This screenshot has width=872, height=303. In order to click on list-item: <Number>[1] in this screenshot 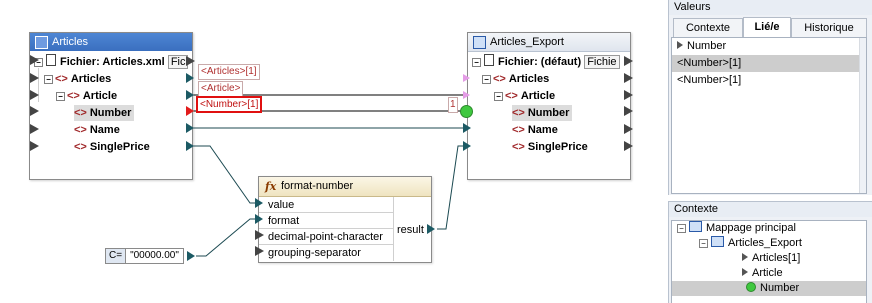, I will do `click(769, 80)`.